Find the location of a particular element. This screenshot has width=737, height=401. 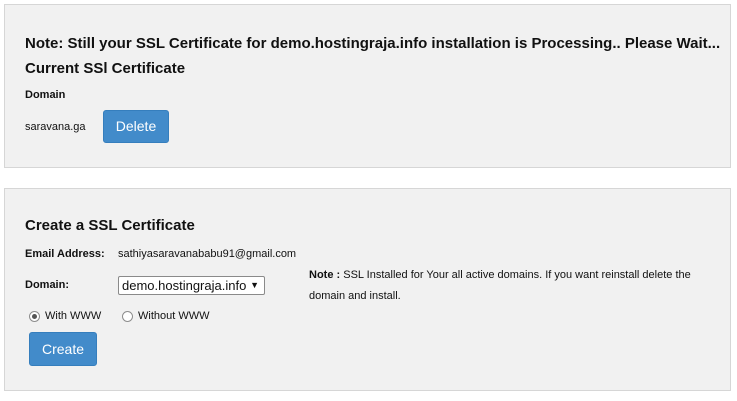

domain-select: demo.hostingraja.info ▼ is located at coordinates (191, 285).